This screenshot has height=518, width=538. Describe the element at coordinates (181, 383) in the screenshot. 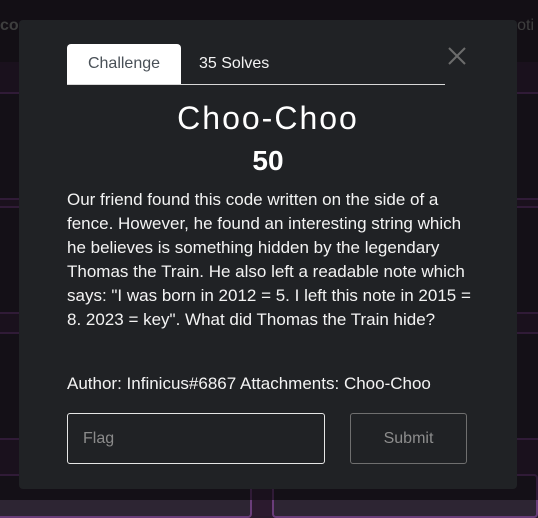

I see `author-name: Infinicus#6867` at that location.